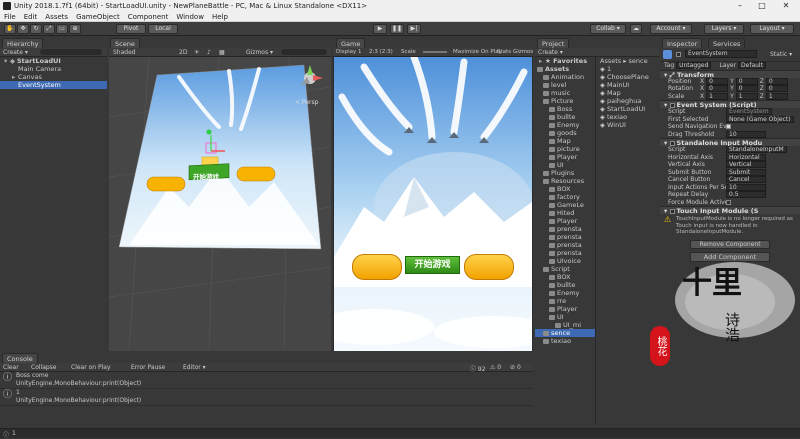 The width and height of the screenshot is (800, 439). Describe the element at coordinates (776, 96) in the screenshot. I see `transform-z-field: 1` at that location.